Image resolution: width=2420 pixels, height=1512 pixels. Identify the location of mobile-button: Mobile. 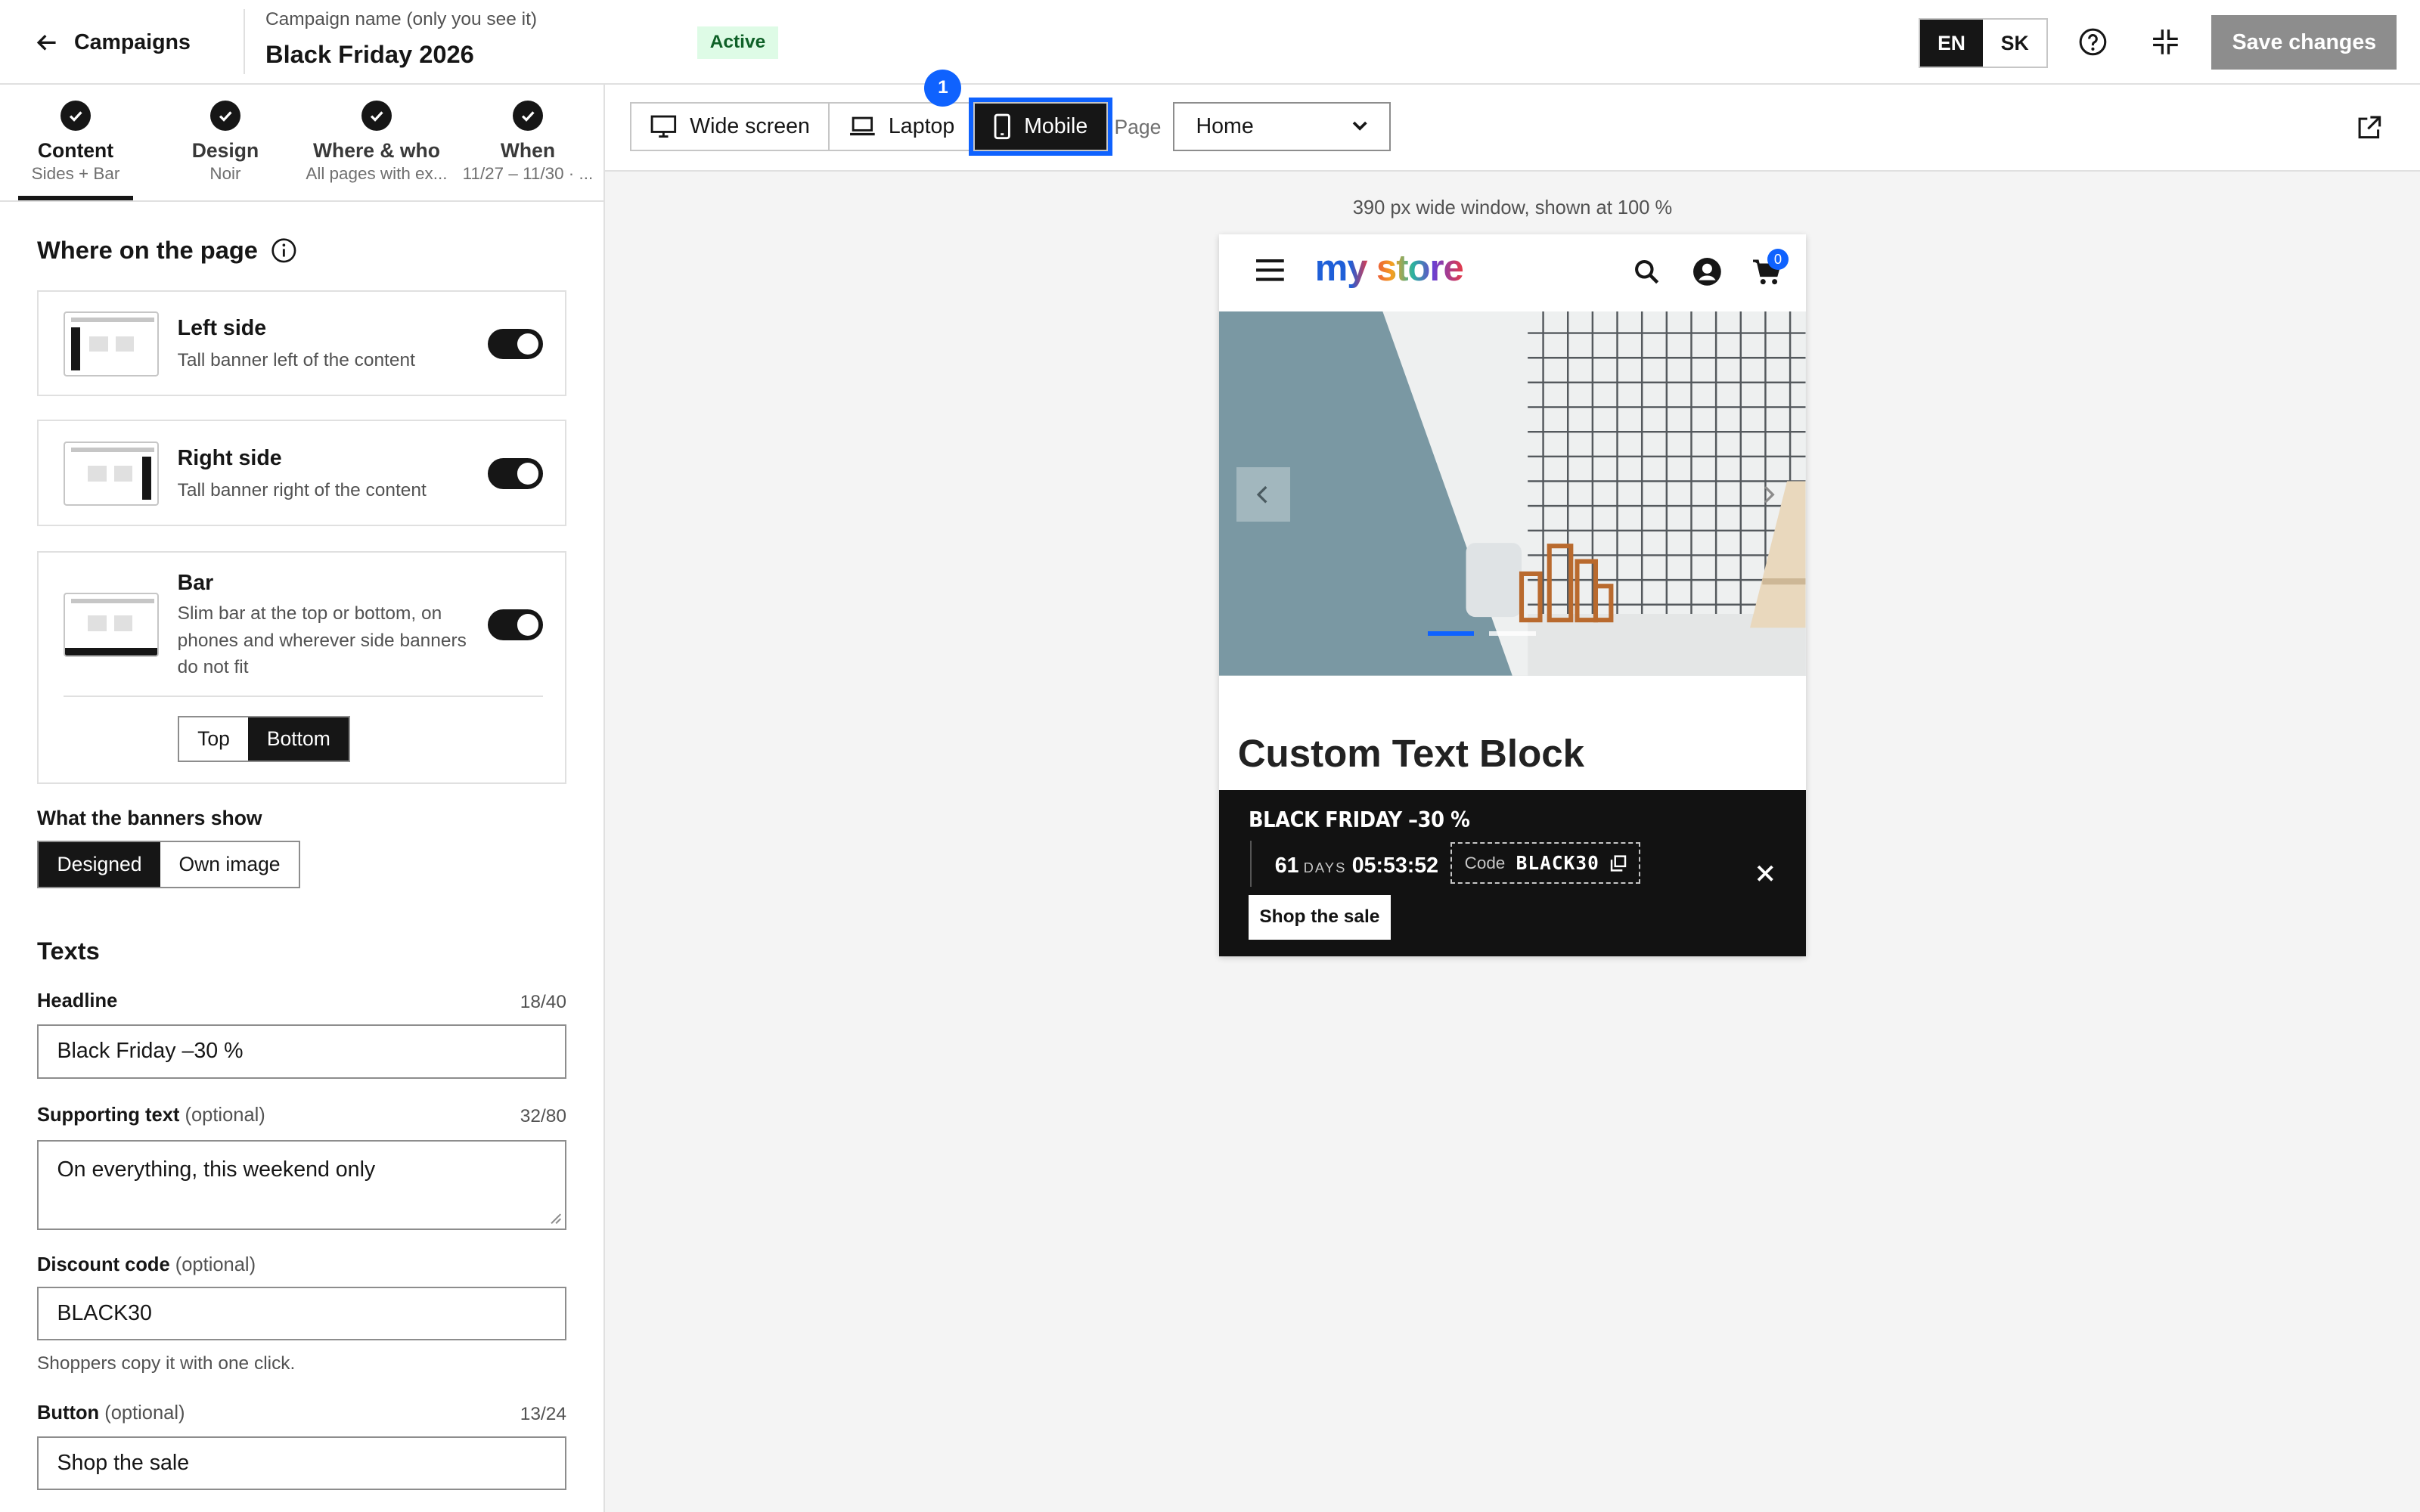
(1040, 126).